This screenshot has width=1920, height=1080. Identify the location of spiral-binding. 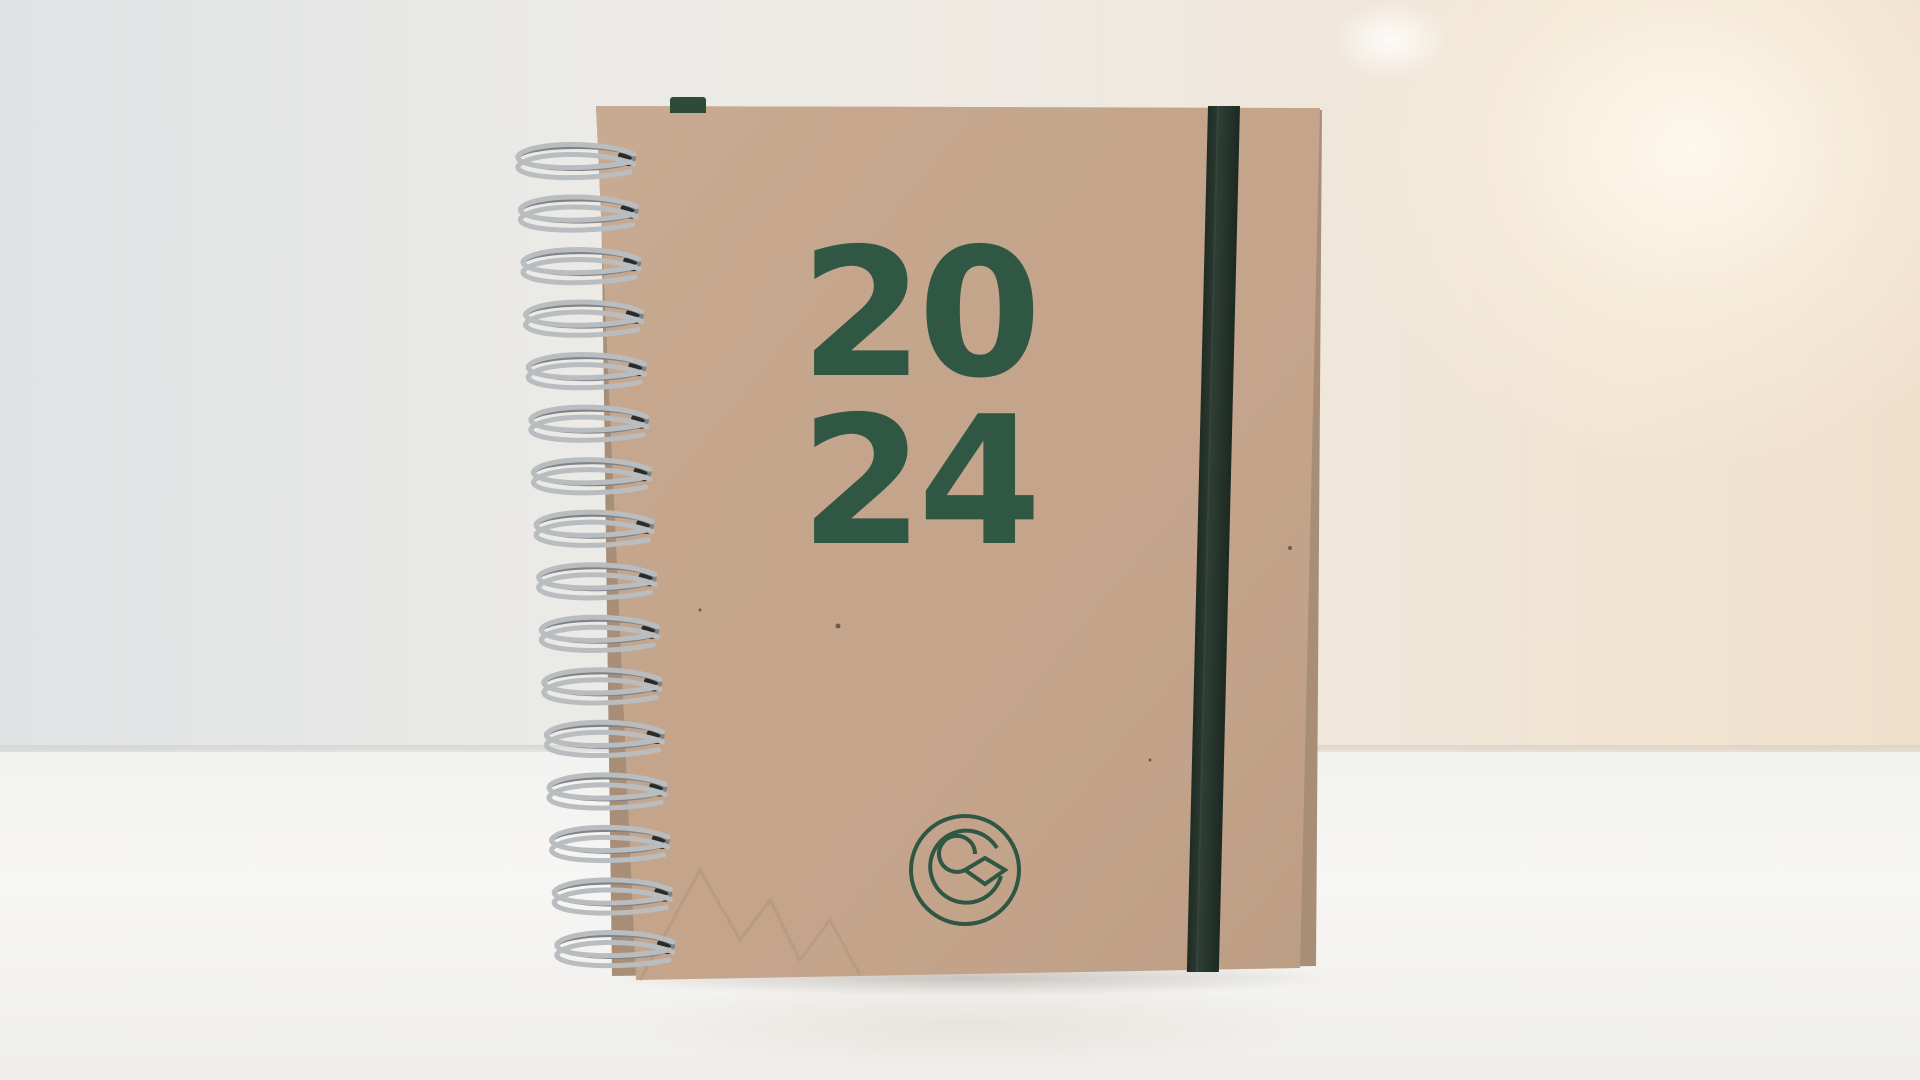
(595, 555).